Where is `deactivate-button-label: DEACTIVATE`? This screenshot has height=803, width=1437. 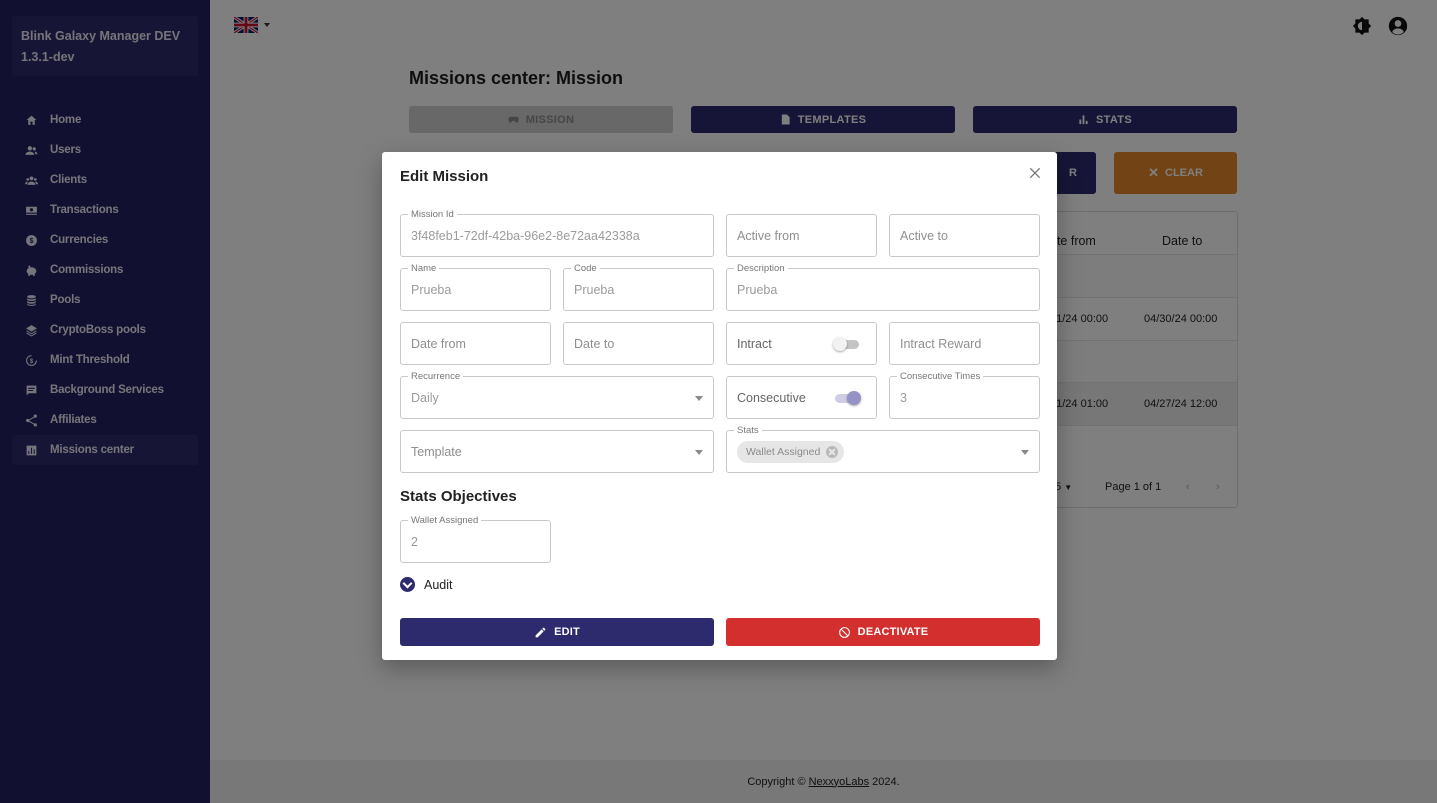
deactivate-button-label: DEACTIVATE is located at coordinates (893, 632).